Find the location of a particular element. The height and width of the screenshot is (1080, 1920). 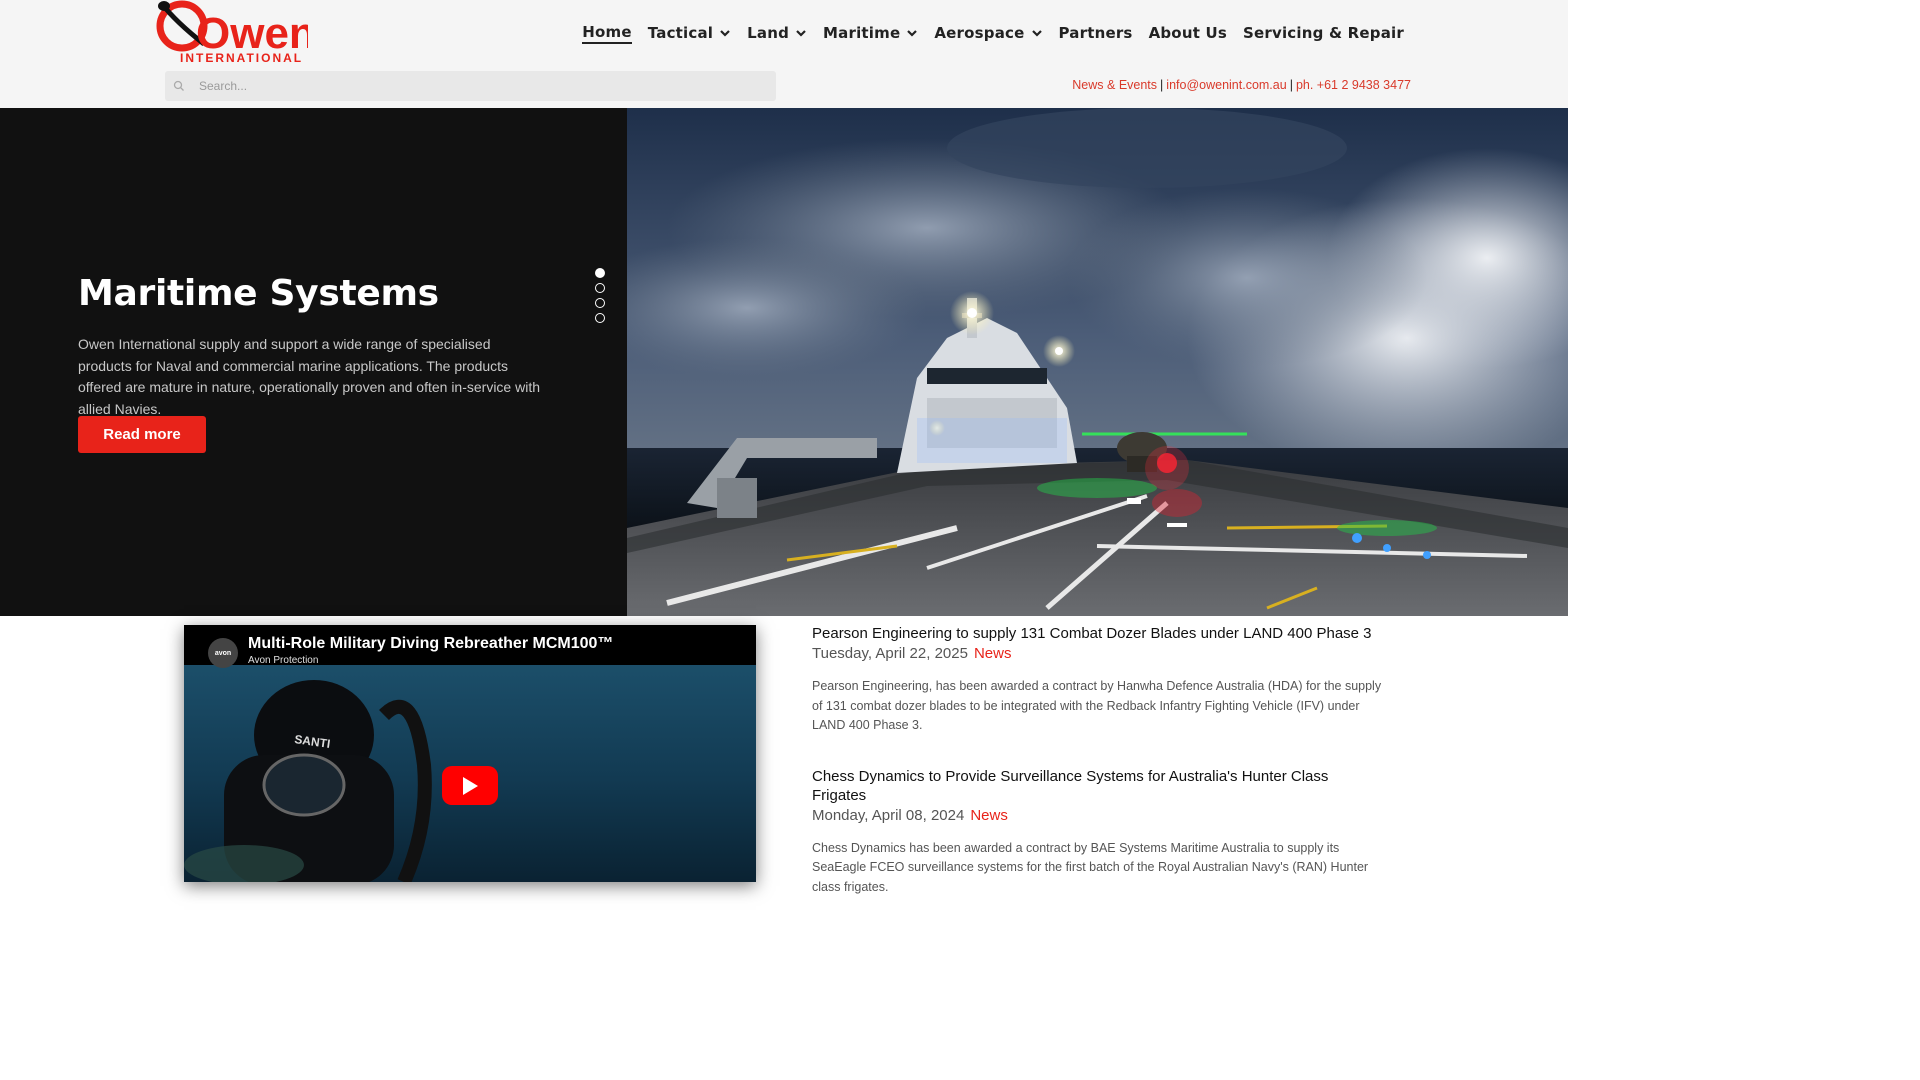

nav-label: Partners is located at coordinates (1095, 33).